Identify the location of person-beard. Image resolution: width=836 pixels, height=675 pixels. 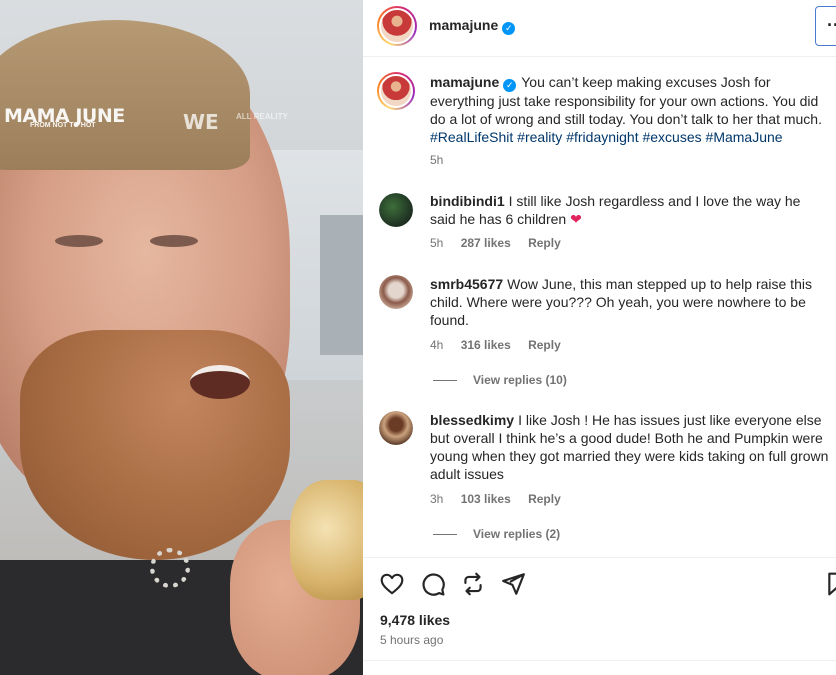
(155, 445).